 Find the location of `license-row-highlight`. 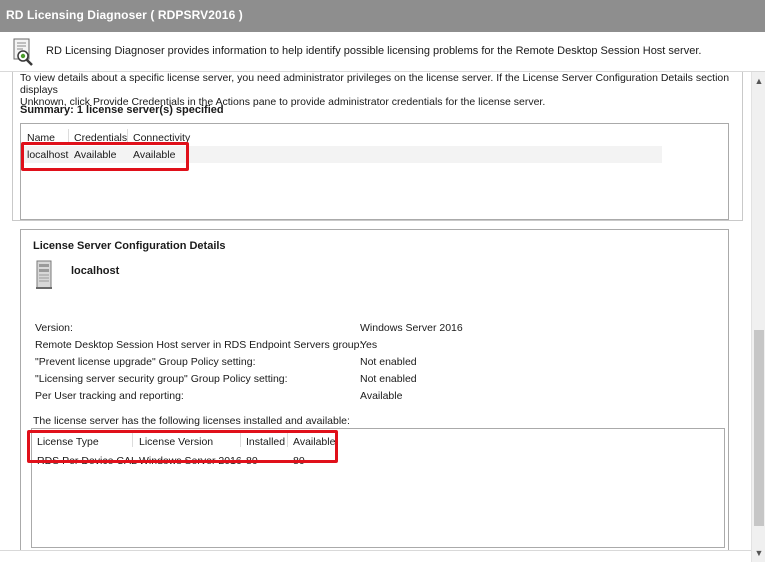

license-row-highlight is located at coordinates (182, 446).